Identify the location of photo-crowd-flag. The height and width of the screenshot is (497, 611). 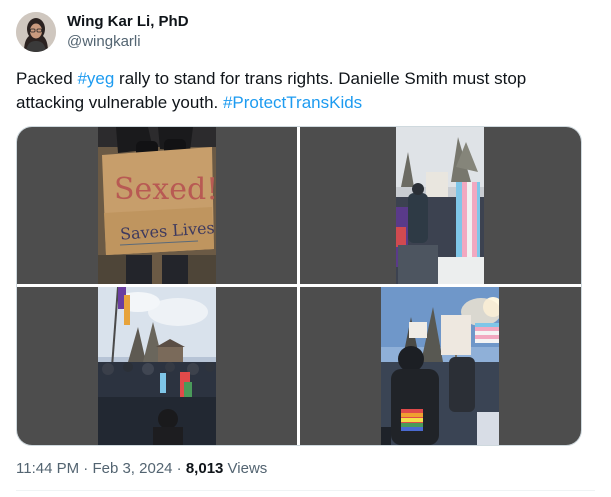
(440, 205).